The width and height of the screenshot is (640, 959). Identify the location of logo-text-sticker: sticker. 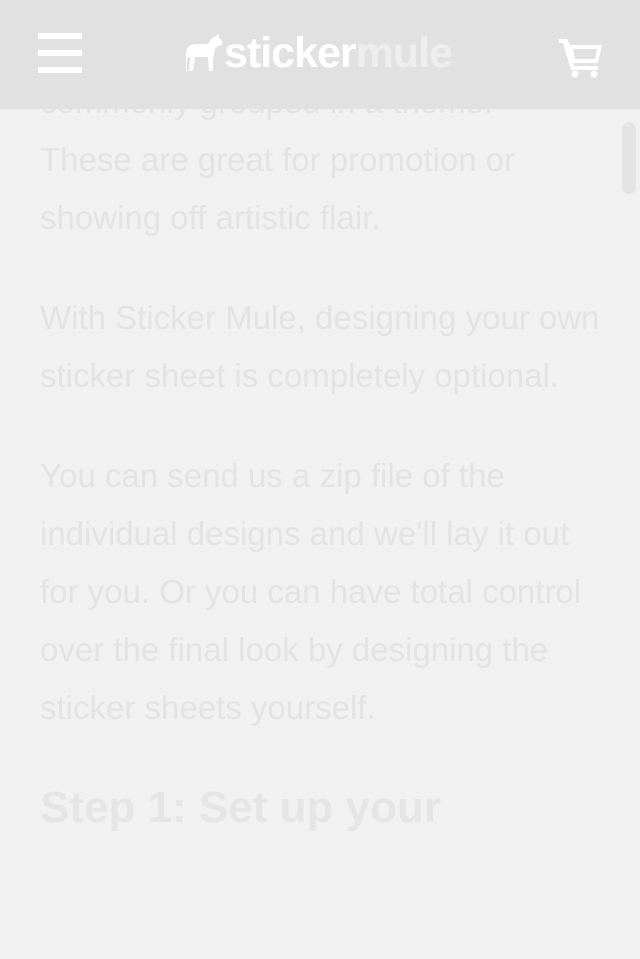
(290, 53).